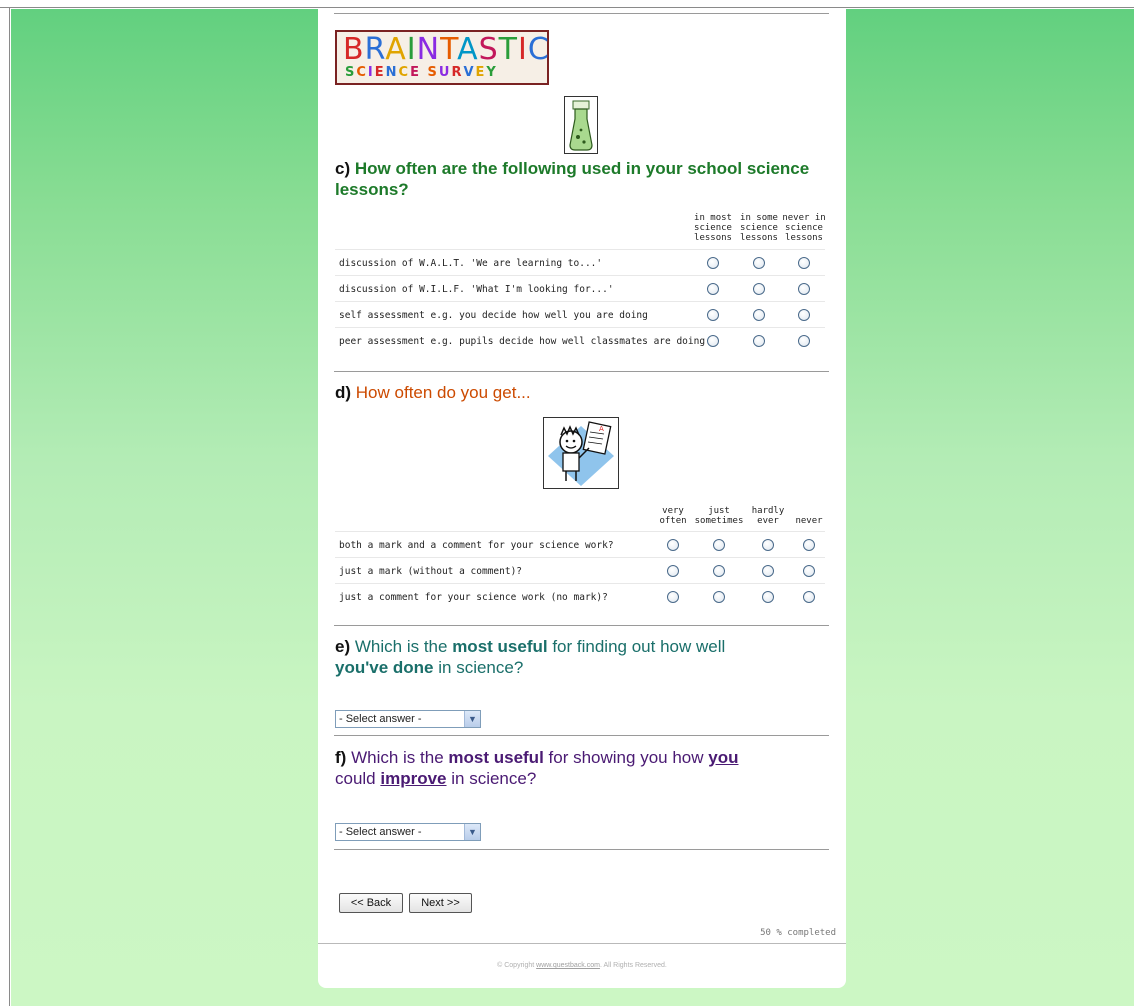  Describe the element at coordinates (809, 521) in the screenshot. I see `column-header-line: never` at that location.